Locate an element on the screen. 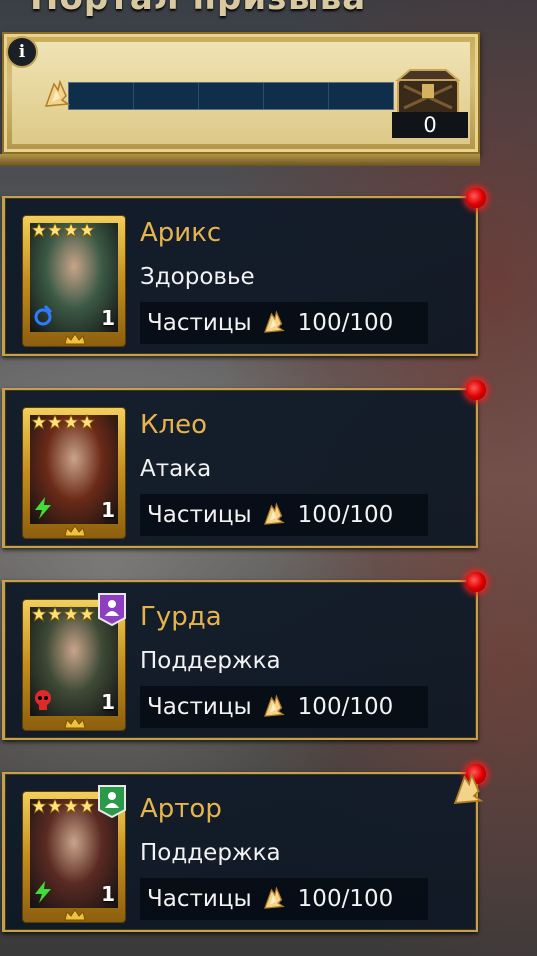  summon-progress-bar is located at coordinates (231, 96).